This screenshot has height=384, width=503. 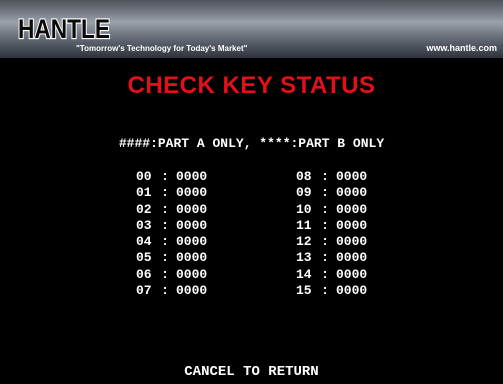 What do you see at coordinates (331, 291) in the screenshot?
I see `key-row: 15:0000` at bounding box center [331, 291].